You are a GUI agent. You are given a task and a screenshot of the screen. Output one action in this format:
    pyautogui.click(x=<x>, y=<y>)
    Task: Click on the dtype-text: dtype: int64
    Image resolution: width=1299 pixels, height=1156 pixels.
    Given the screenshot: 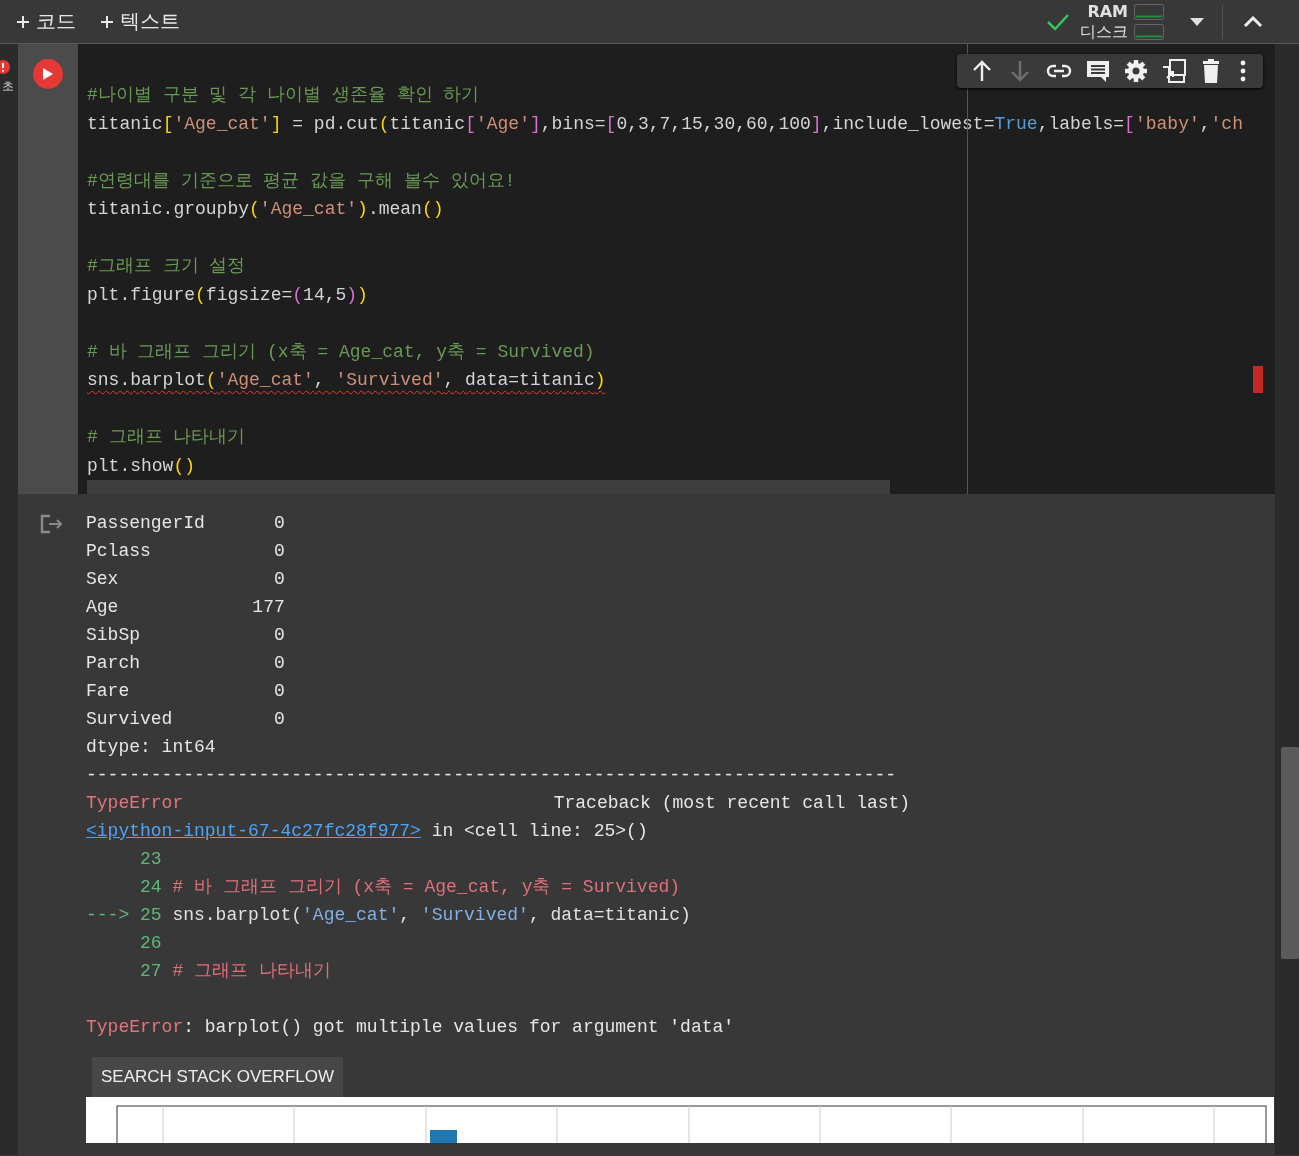 What is the action you would take?
    pyautogui.click(x=151, y=747)
    